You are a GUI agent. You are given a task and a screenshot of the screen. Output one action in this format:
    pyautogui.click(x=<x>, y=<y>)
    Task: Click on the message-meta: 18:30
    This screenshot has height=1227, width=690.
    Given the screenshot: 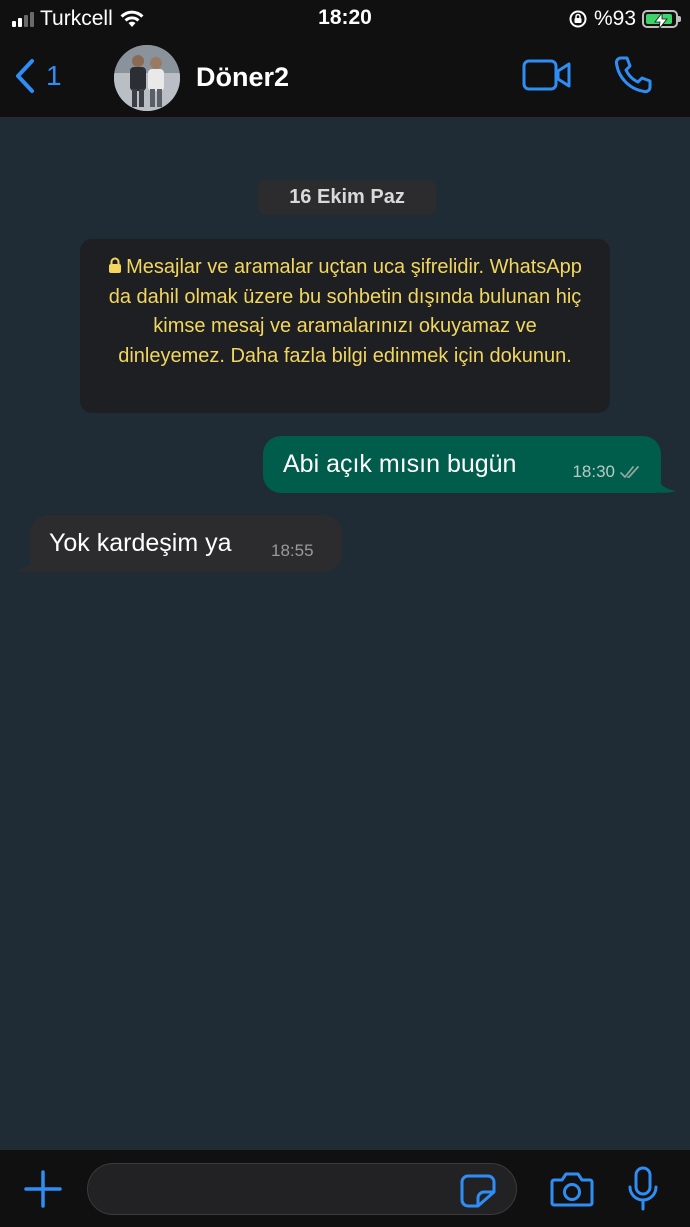 What is the action you would take?
    pyautogui.click(x=607, y=472)
    